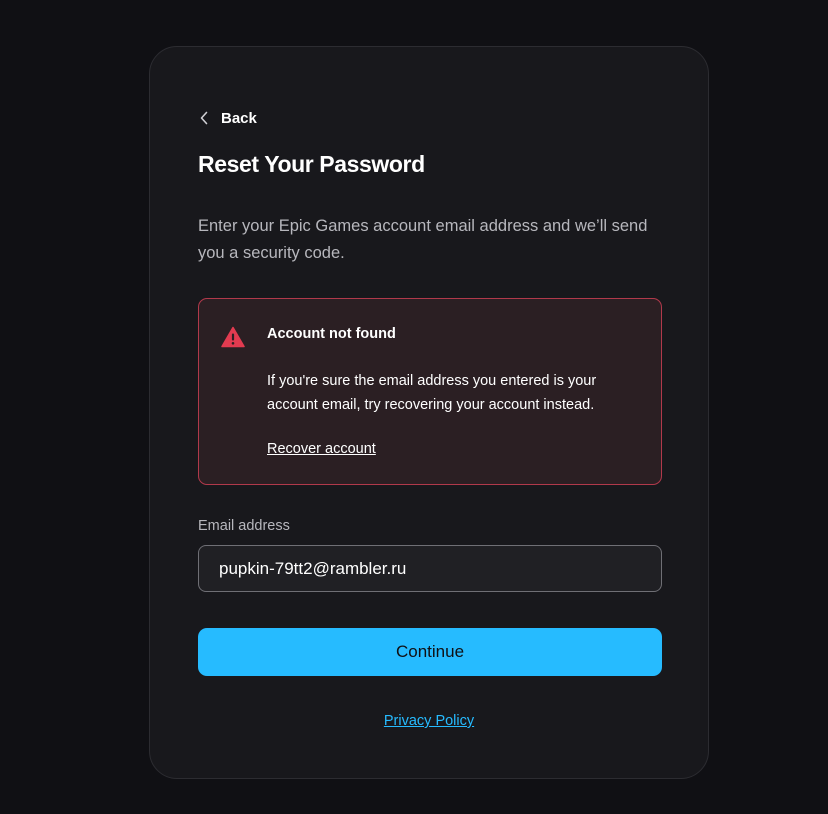 The height and width of the screenshot is (814, 828). I want to click on privacy-policy-link: Privacy Policy, so click(429, 721).